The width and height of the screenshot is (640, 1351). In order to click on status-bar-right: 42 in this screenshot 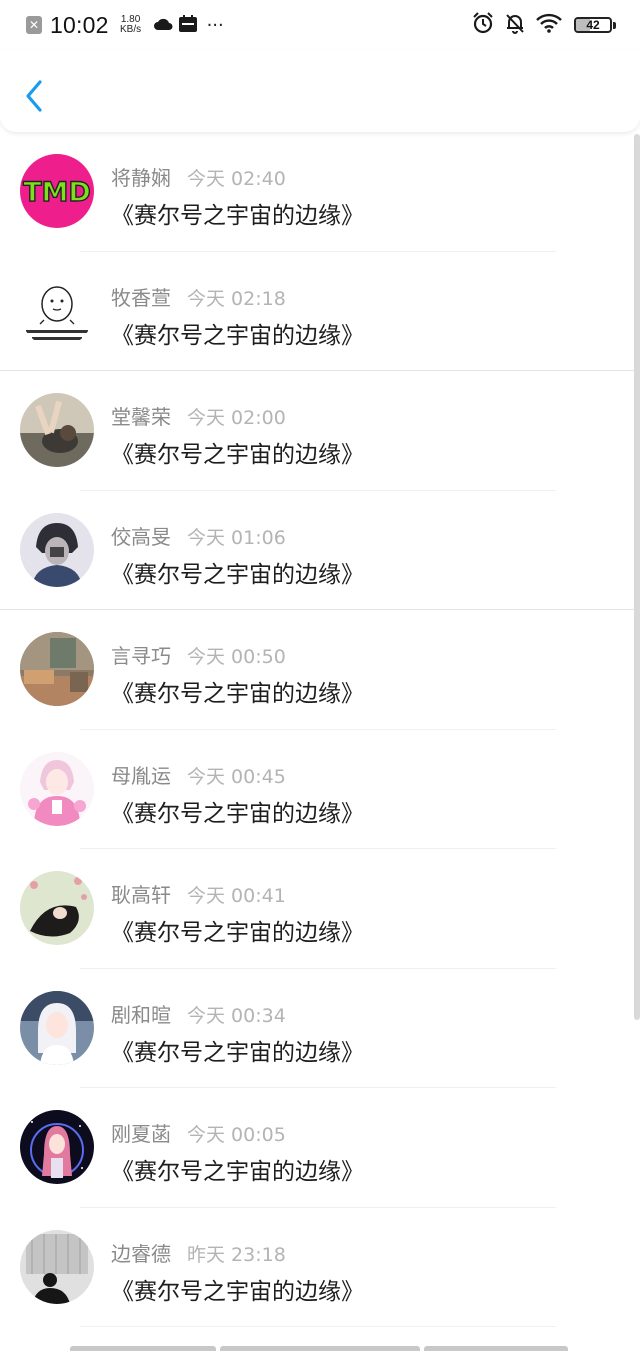, I will do `click(539, 25)`.